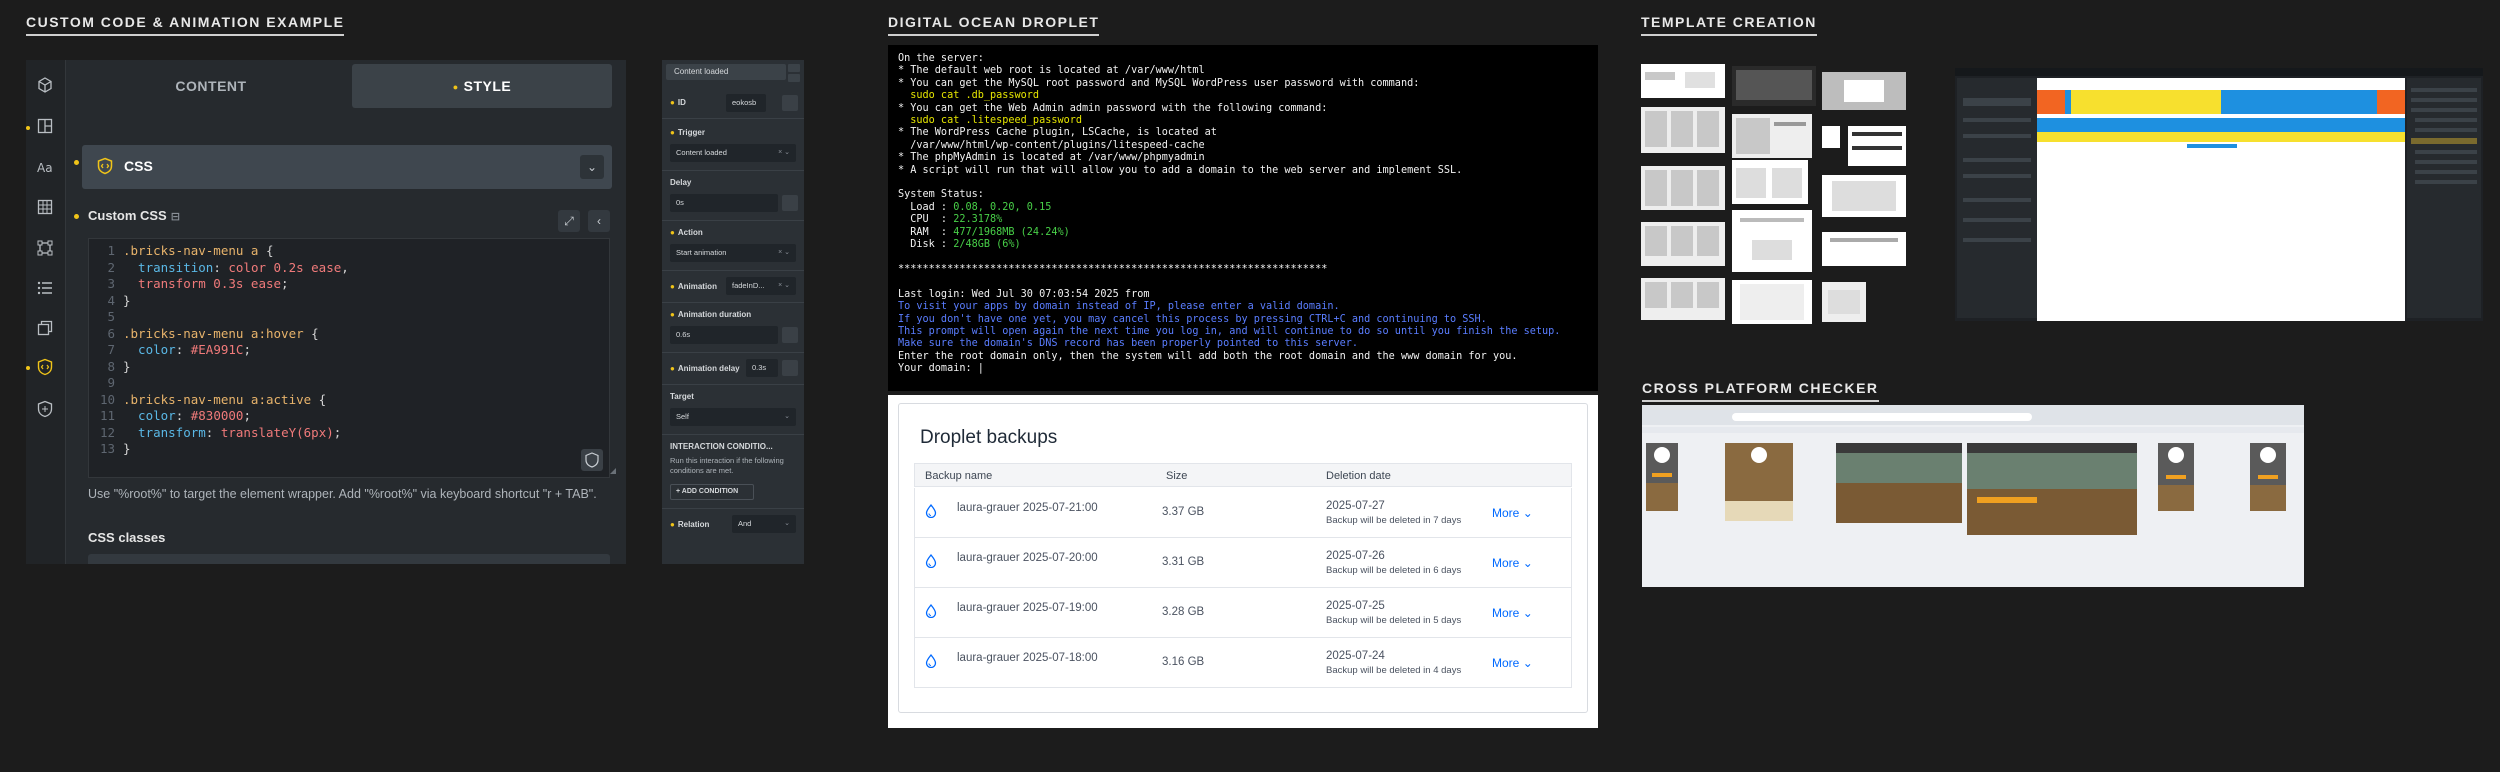 The image size is (2500, 772). What do you see at coordinates (726, 72) in the screenshot?
I see `interaction-header: Content loaded` at bounding box center [726, 72].